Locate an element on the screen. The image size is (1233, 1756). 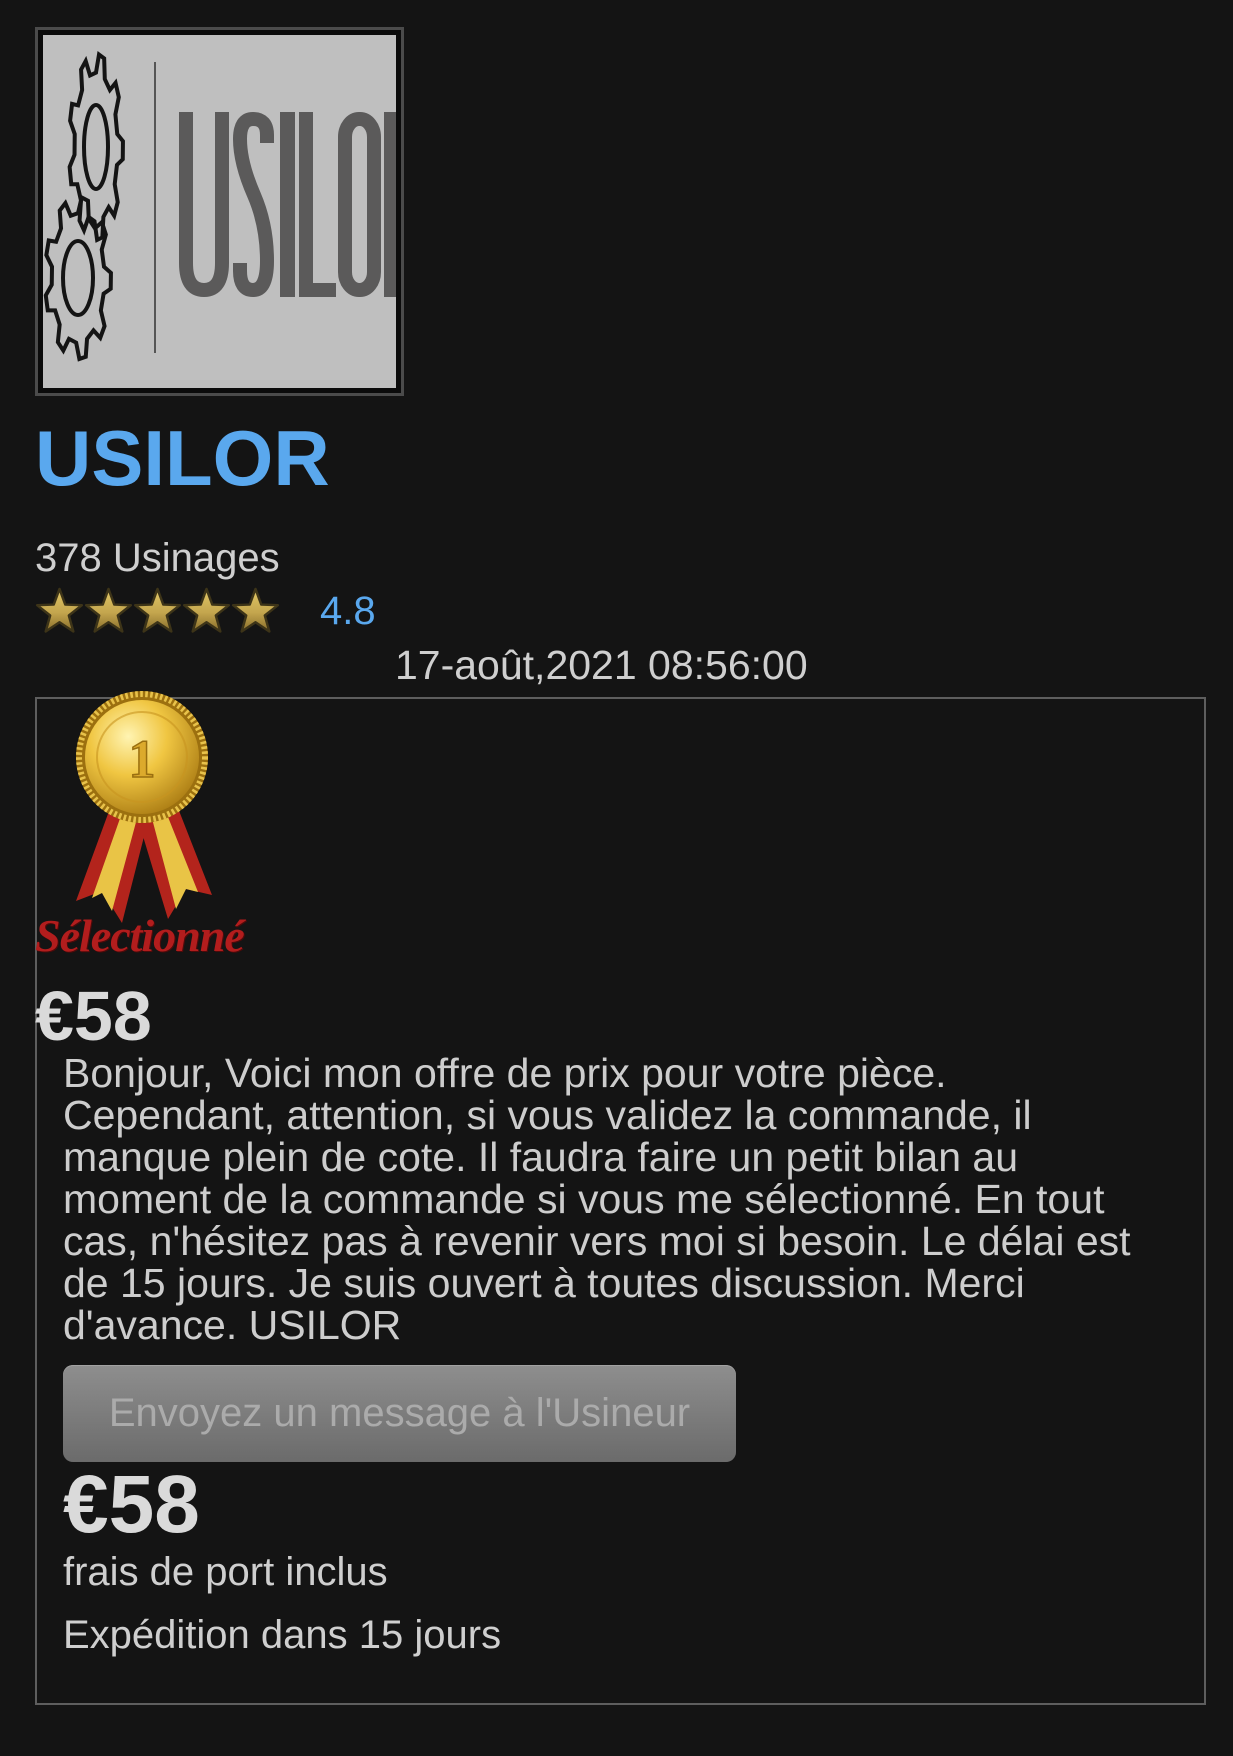
shipping-delay-label: Expédition dans 15 jours is located at coordinates (282, 1635).